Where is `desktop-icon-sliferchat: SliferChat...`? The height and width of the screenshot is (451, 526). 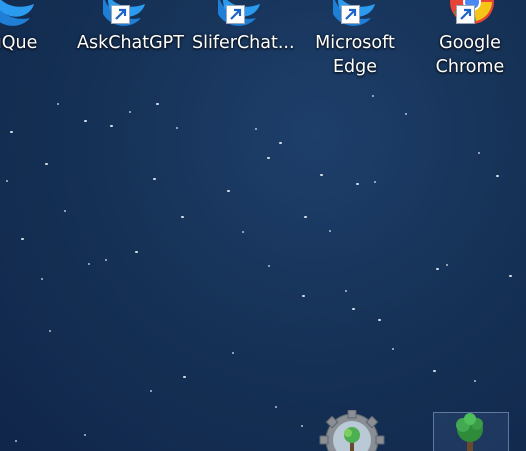
desktop-icon-sliferchat: SliferChat... is located at coordinates (243, 27).